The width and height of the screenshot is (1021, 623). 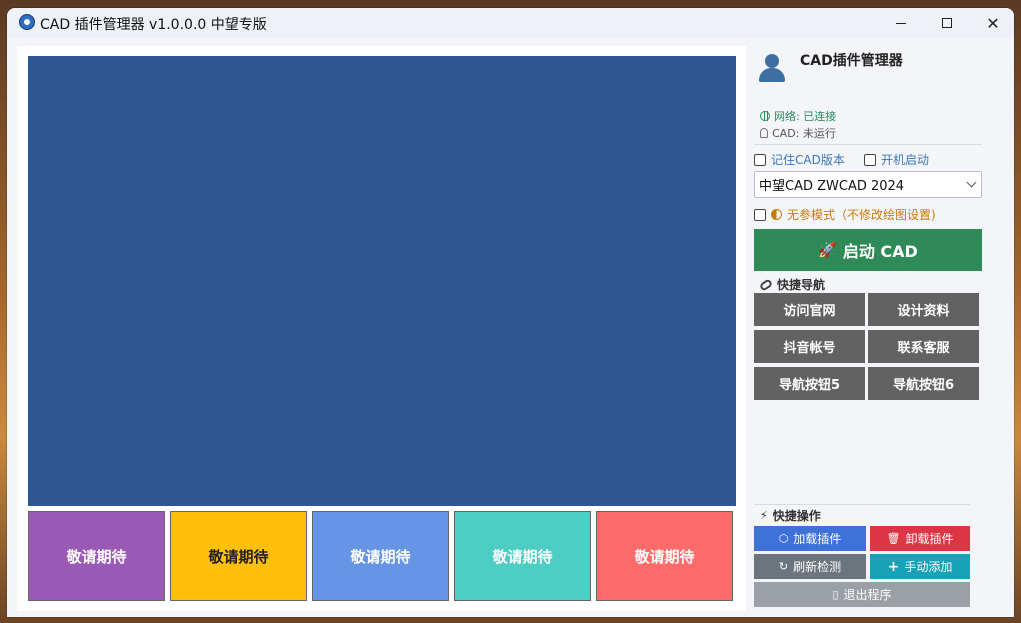 I want to click on coming-soon-tile-4: 敬请期待, so click(x=522, y=556).